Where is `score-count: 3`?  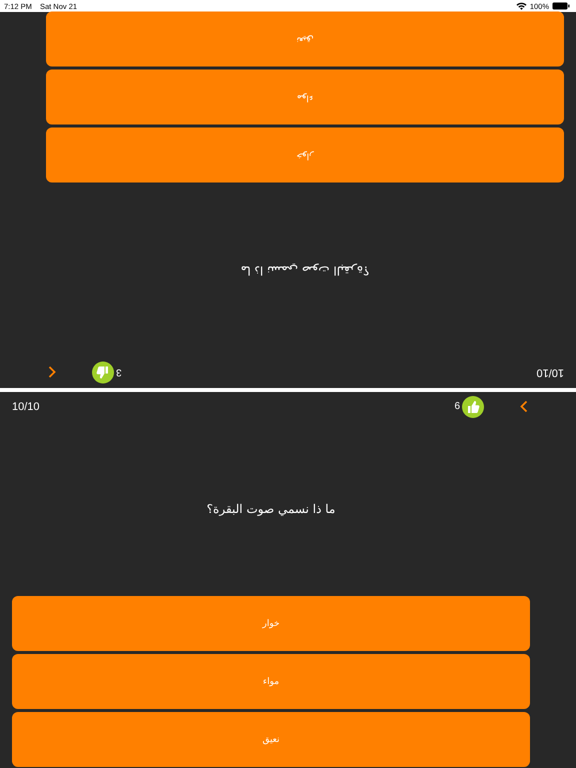
score-count: 3 is located at coordinates (119, 372).